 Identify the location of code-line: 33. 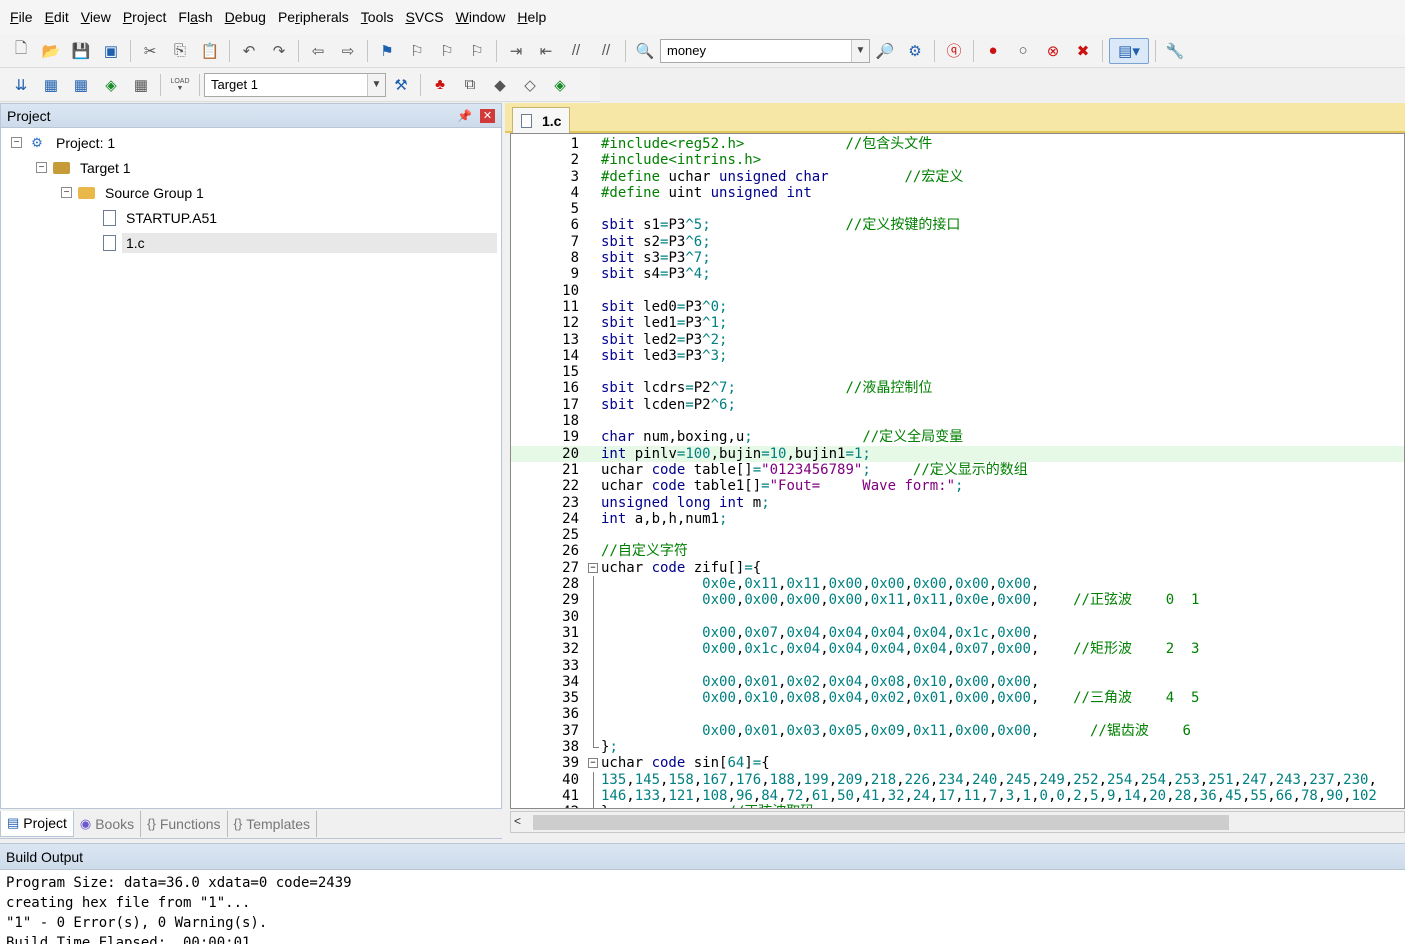
(957, 665).